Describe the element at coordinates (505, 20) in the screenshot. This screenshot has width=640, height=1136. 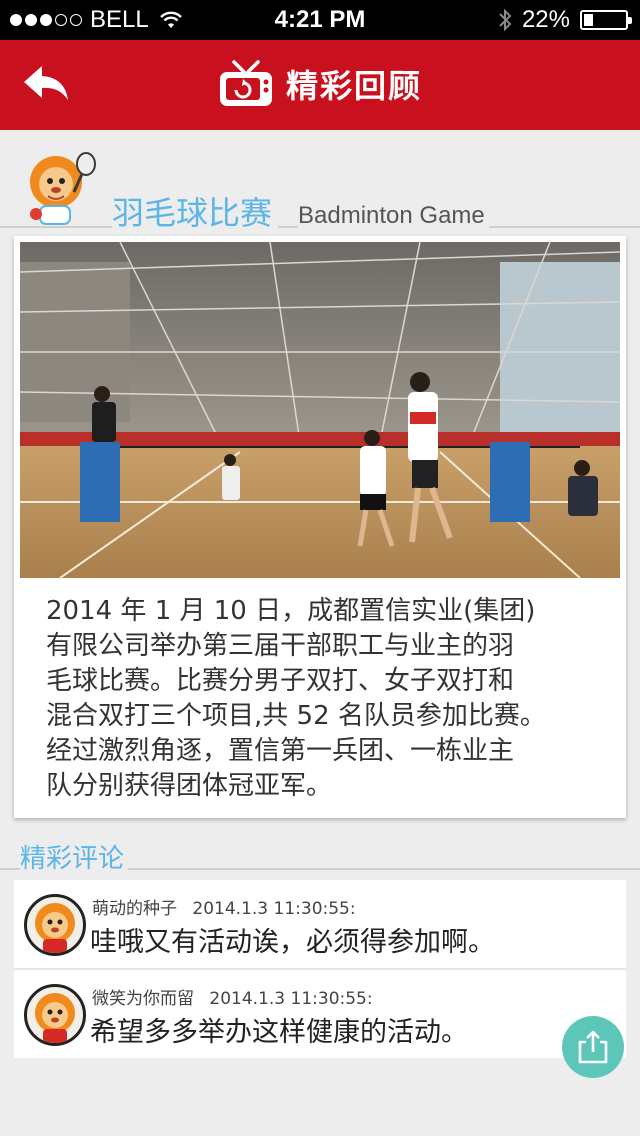
I see `bluetooth-icon` at that location.